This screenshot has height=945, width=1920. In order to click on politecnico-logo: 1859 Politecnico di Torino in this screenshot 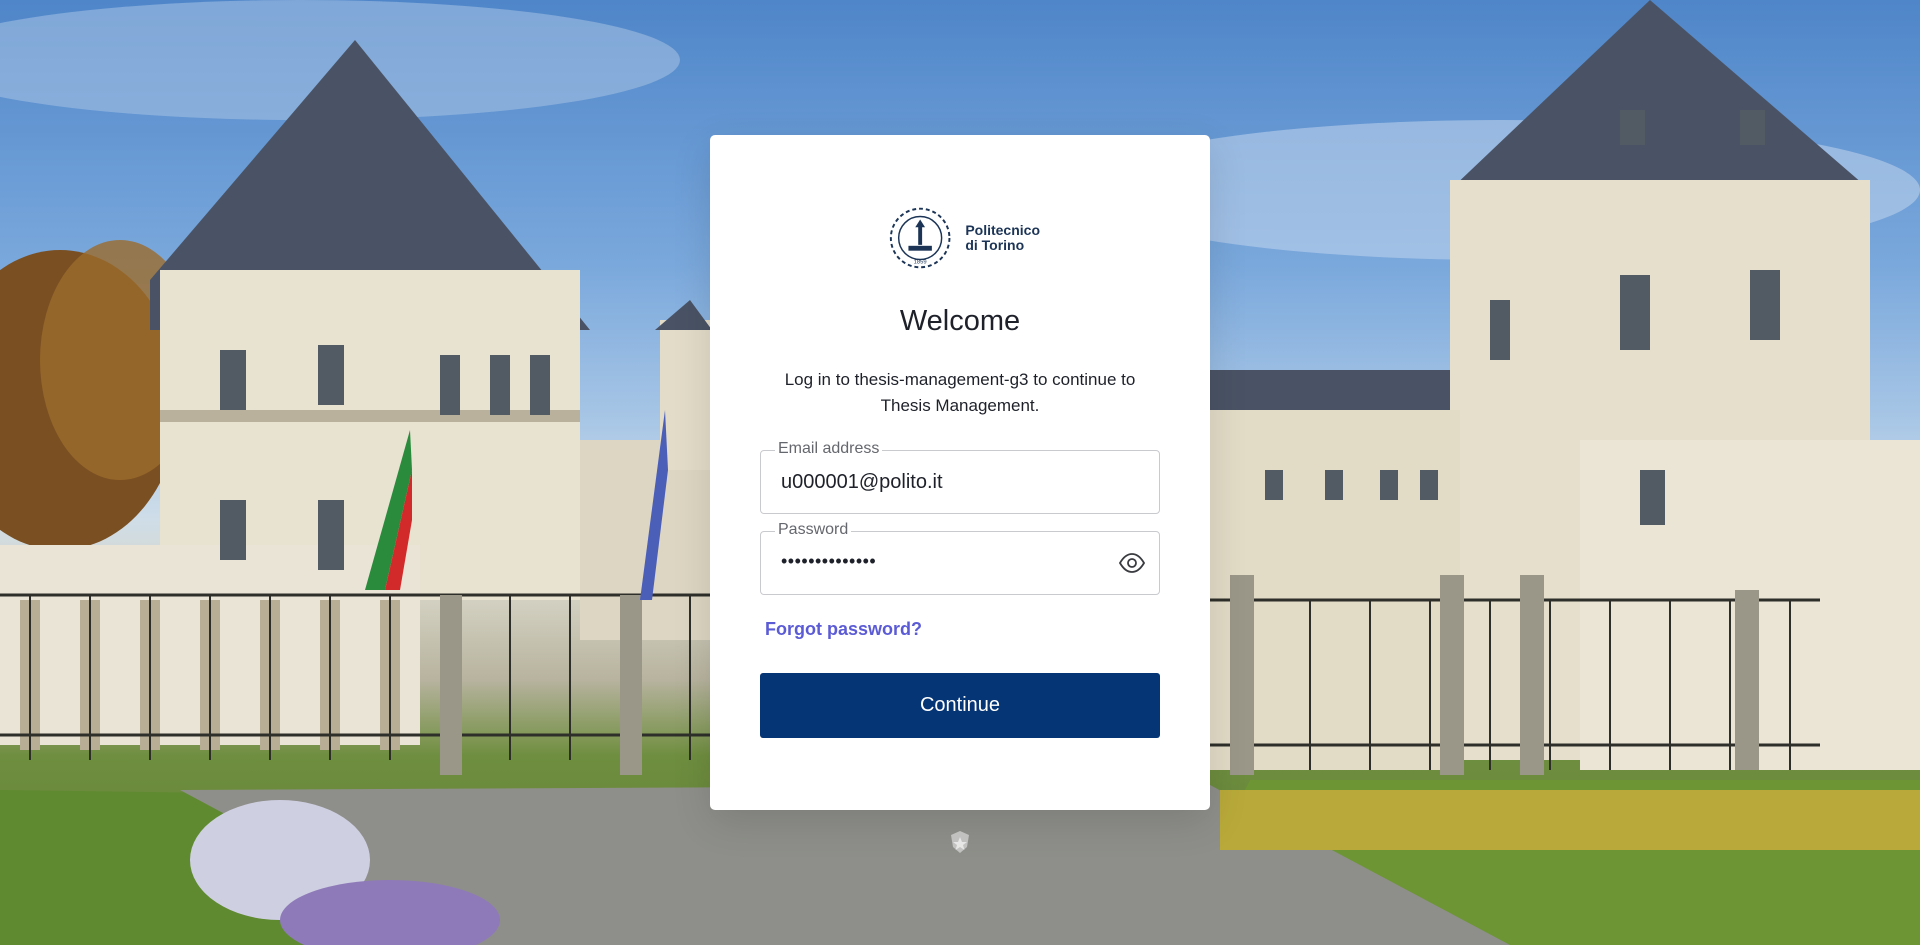, I will do `click(962, 238)`.